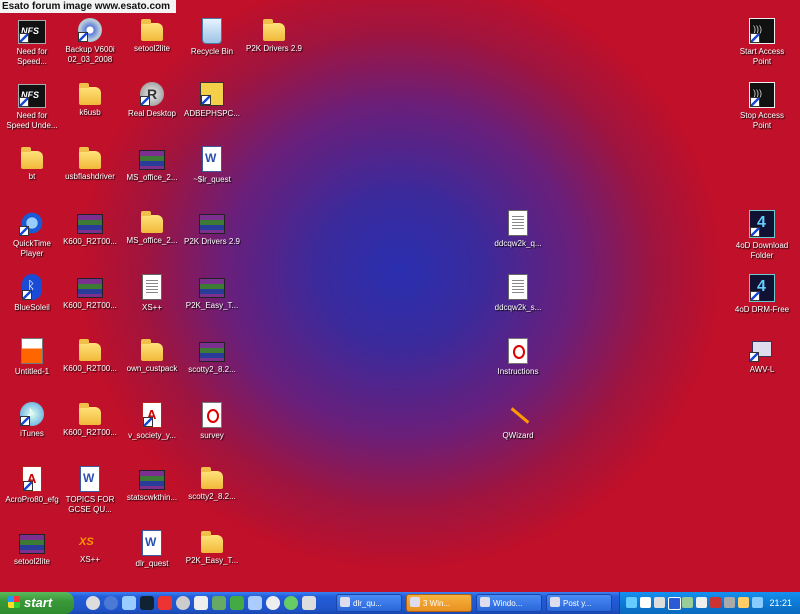 The image size is (800, 614). Describe the element at coordinates (90, 110) in the screenshot. I see `desktop-icon-k6usb: k6usb` at that location.